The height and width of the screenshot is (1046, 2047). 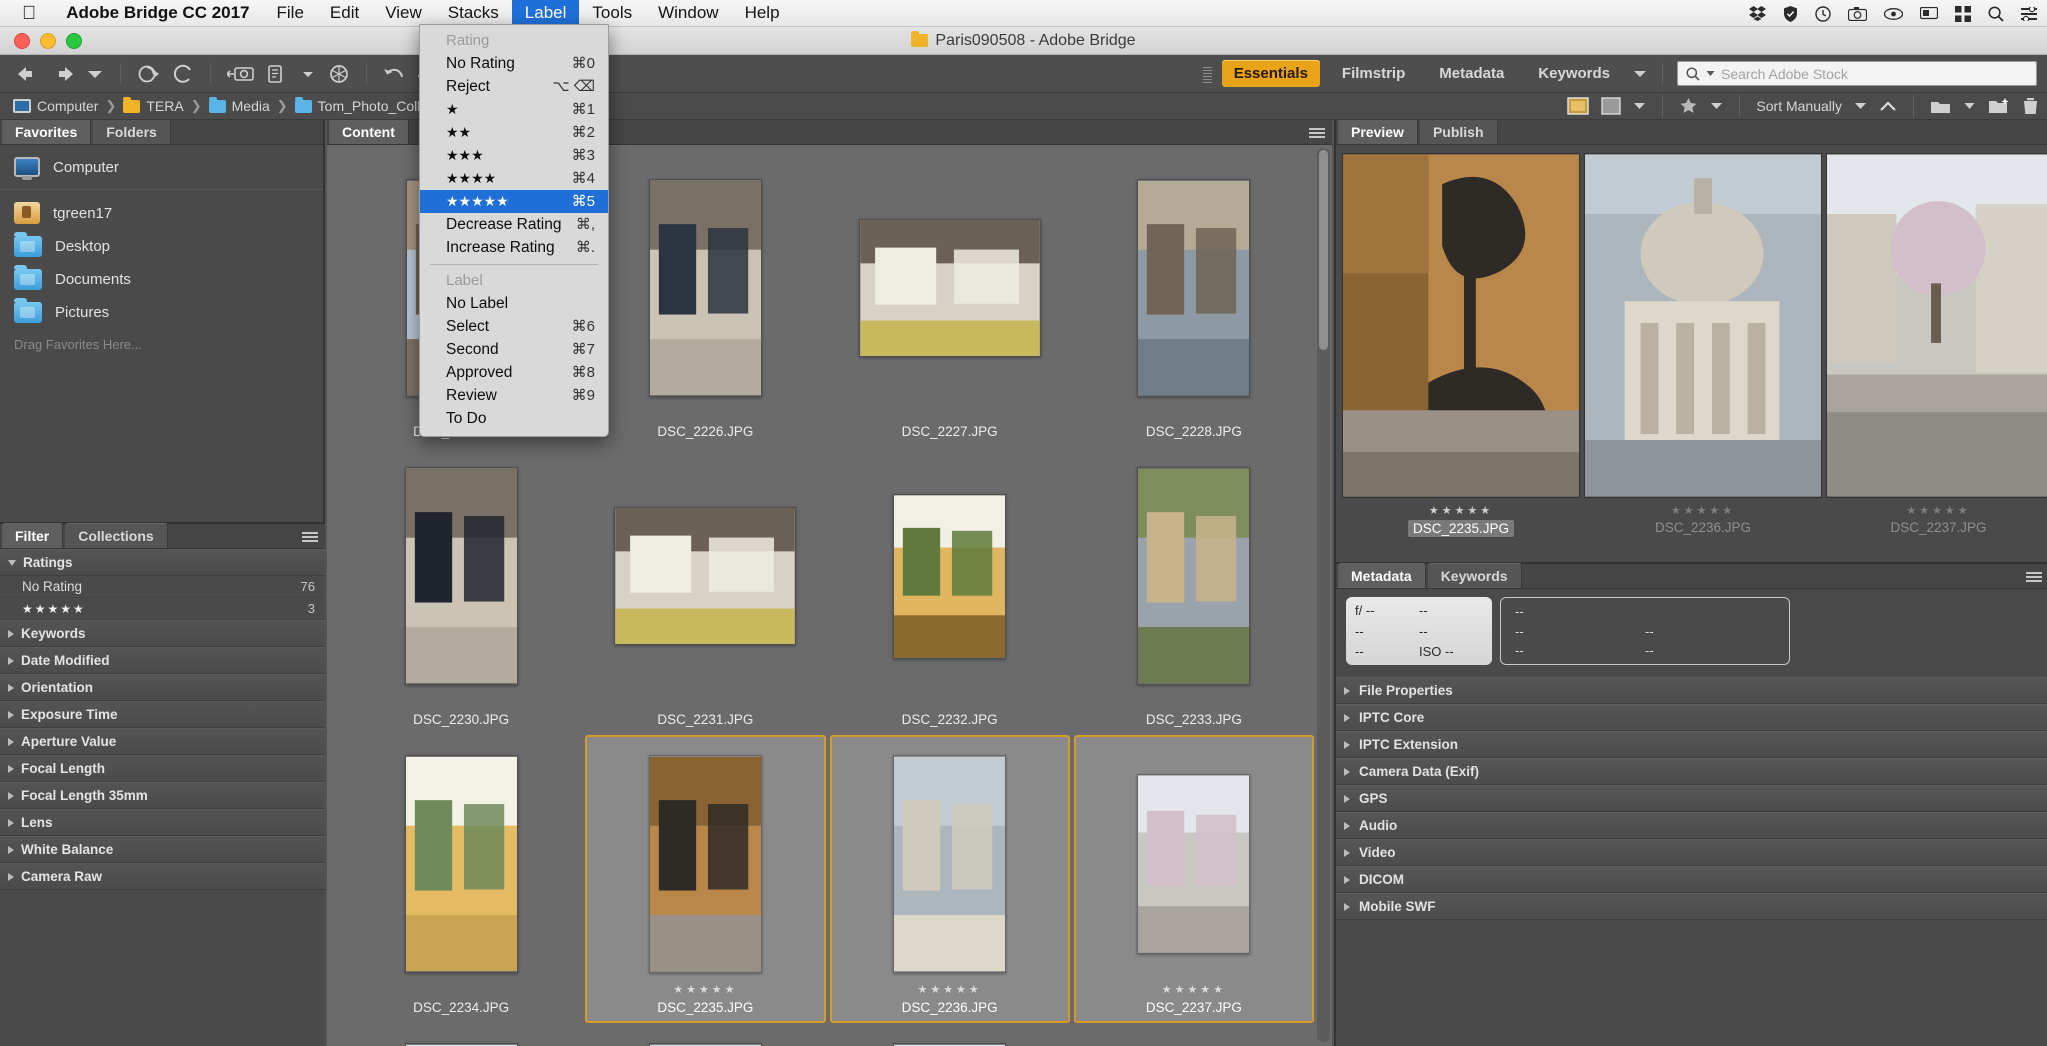 I want to click on thumbnail-cell-selected: ★★★★★ DSC_2237.JPG, so click(x=1193, y=879).